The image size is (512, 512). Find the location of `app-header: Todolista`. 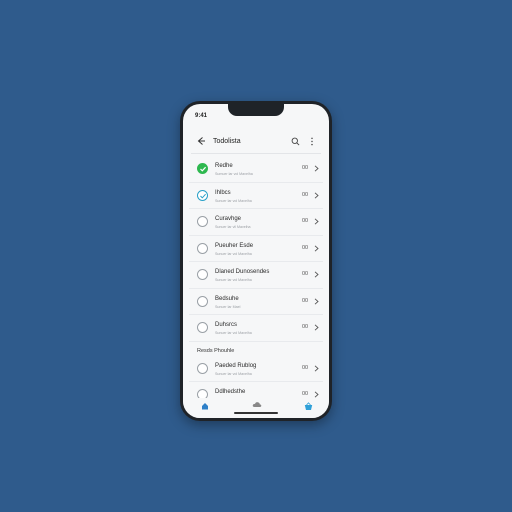

app-header: Todolista is located at coordinates (256, 143).